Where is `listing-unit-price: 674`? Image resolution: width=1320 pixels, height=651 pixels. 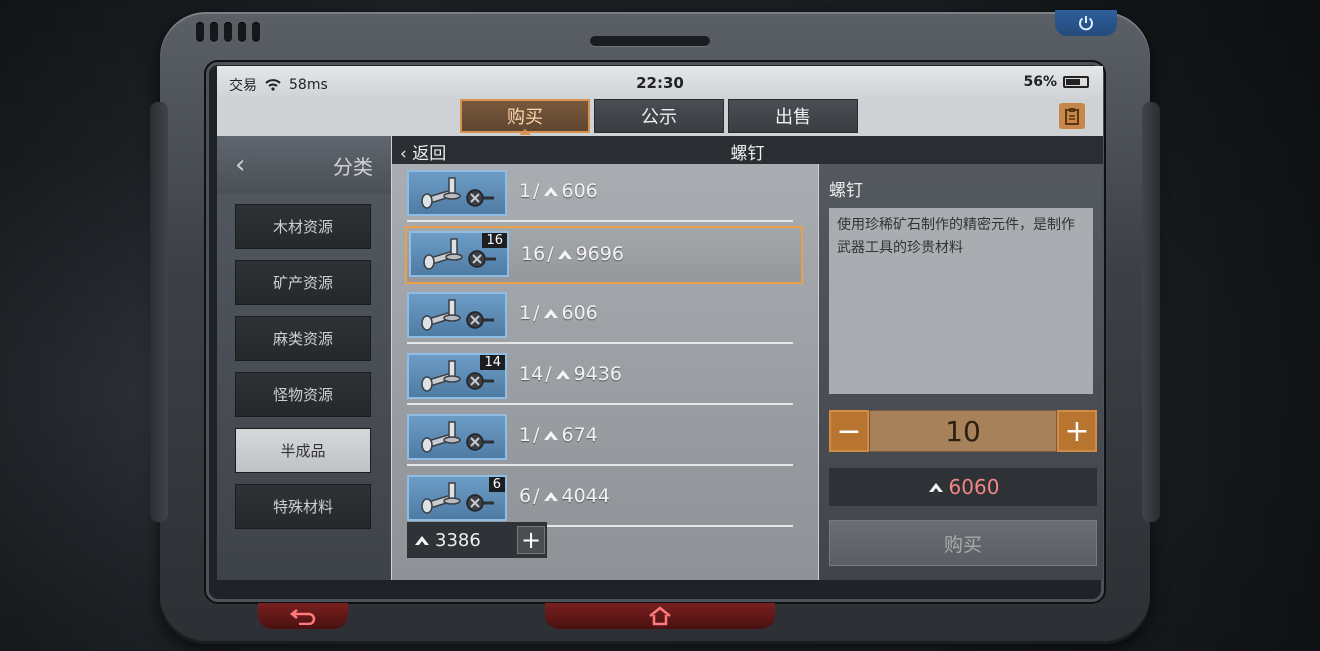 listing-unit-price: 674 is located at coordinates (579, 435).